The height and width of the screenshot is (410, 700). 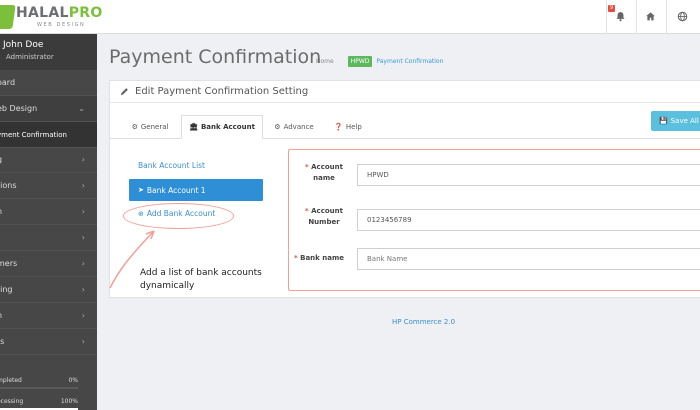 I want to click on question-icon: ❓, so click(x=338, y=127).